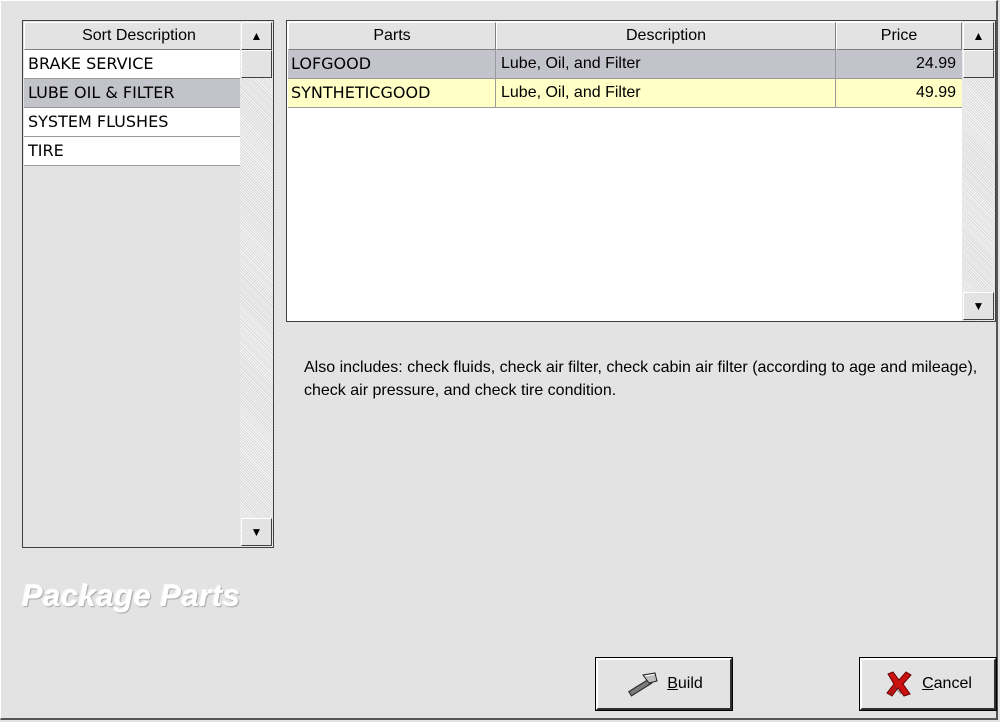 This screenshot has height=722, width=1000. What do you see at coordinates (392, 93) in the screenshot?
I see `cell-parts: SYNTHETICGOOD` at bounding box center [392, 93].